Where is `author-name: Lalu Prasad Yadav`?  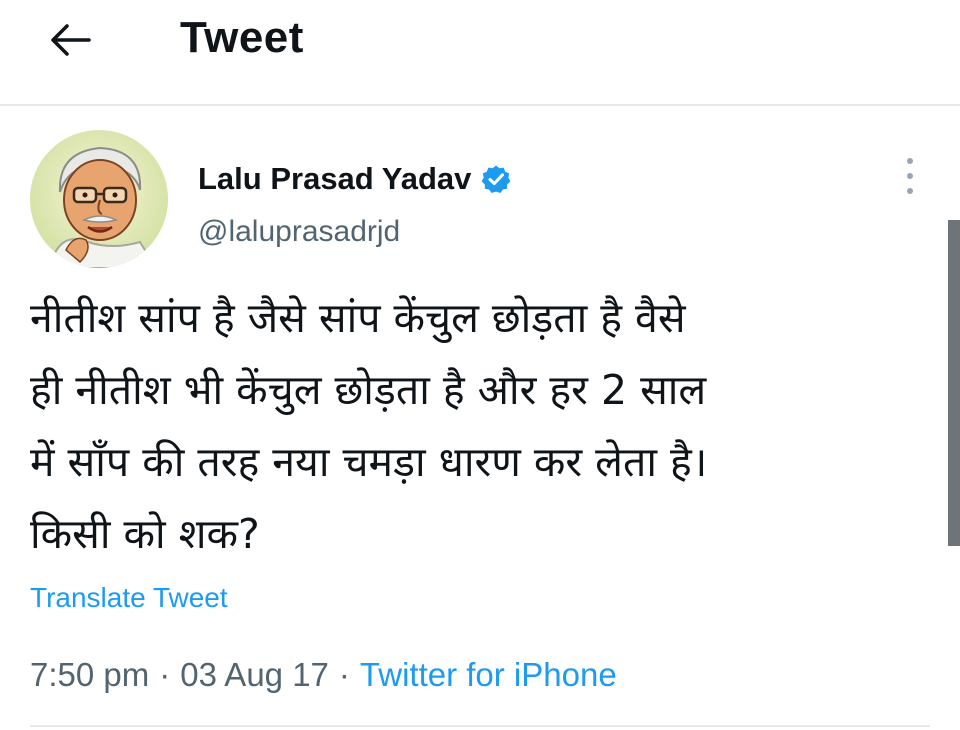
author-name: Lalu Prasad Yadav is located at coordinates (354, 179).